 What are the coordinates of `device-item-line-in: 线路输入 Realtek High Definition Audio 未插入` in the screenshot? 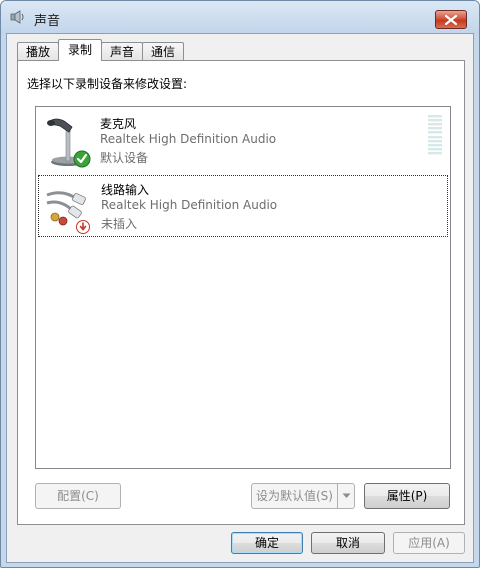 It's located at (243, 206).